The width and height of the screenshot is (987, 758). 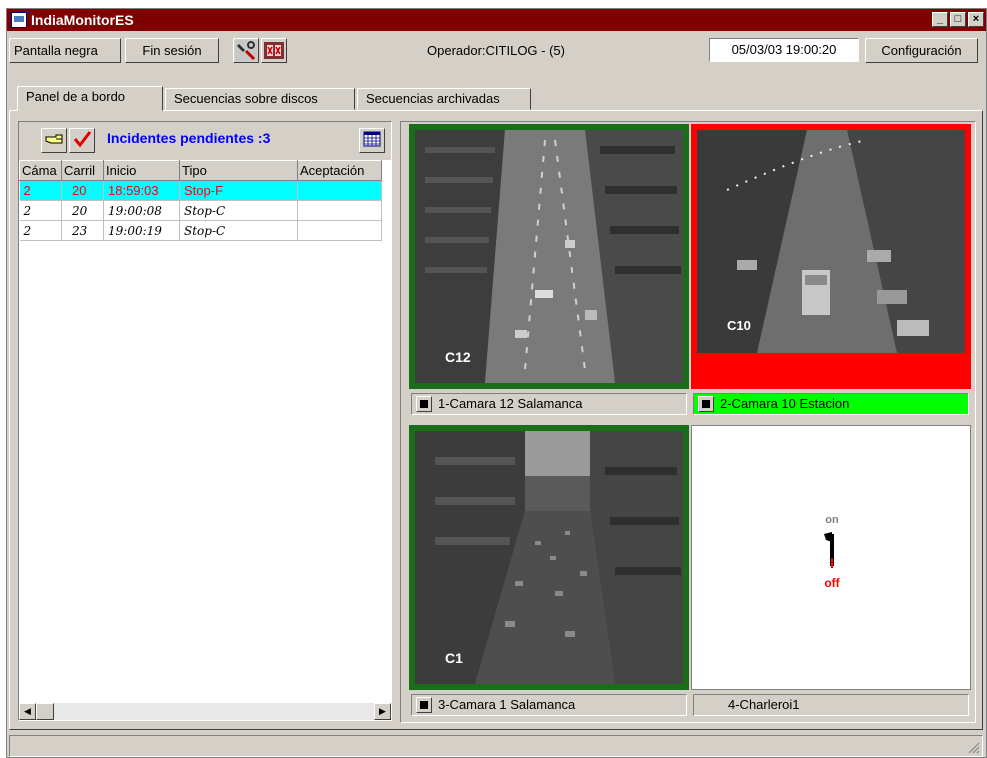 I want to click on street-scene-image: C1, so click(x=549, y=557).